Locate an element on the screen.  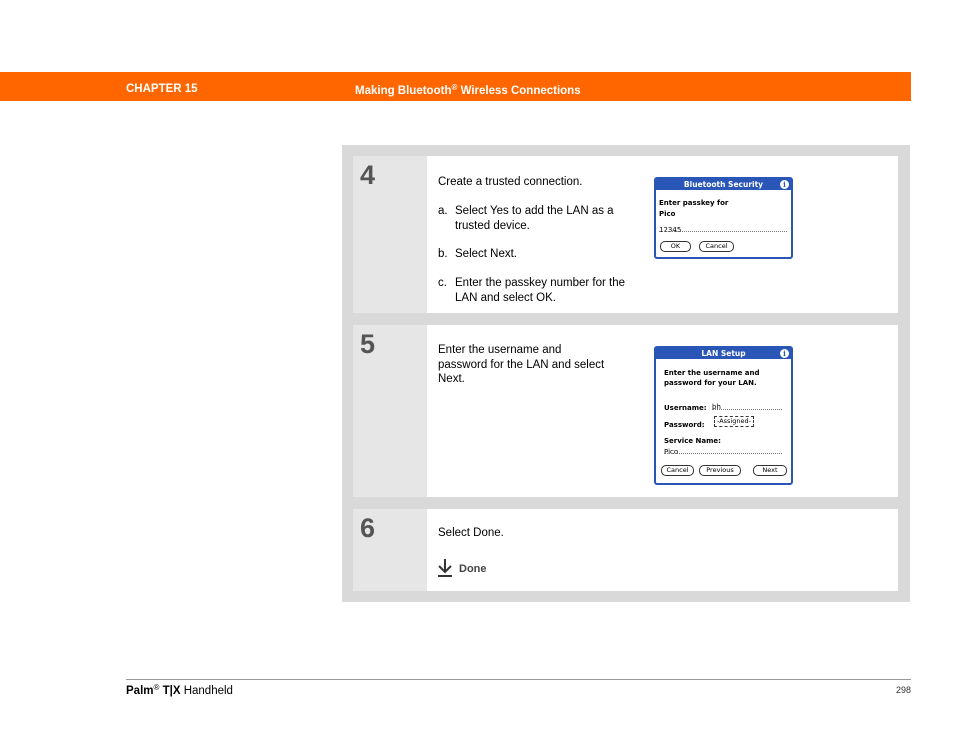
passkey-underline is located at coordinates (723, 231).